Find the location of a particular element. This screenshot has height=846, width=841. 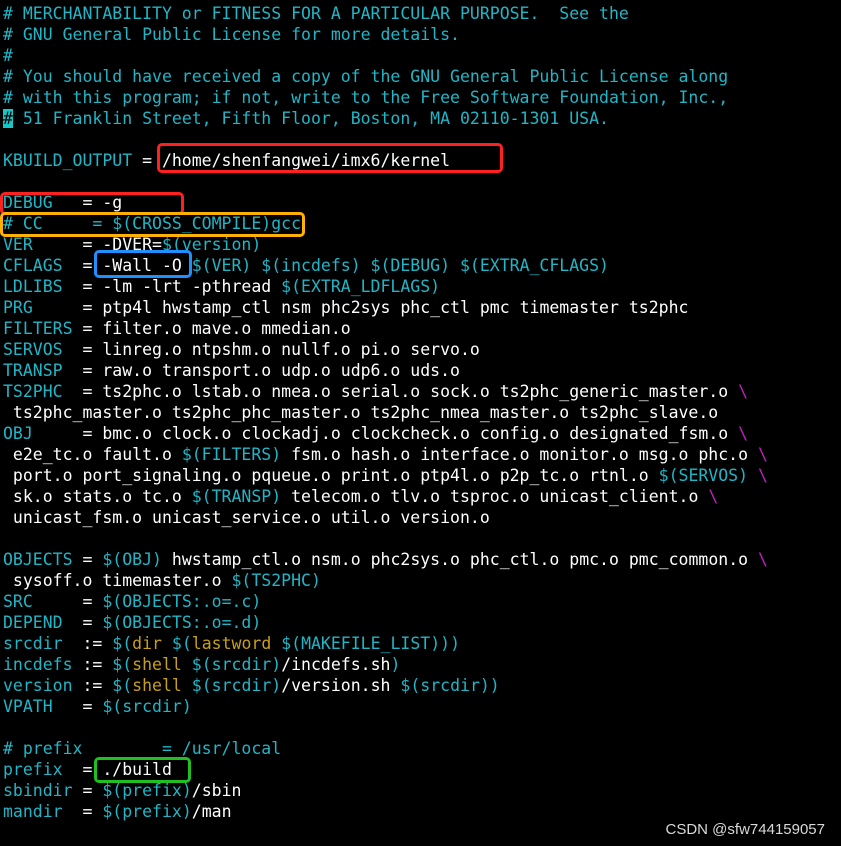

code-token: prefix is located at coordinates (33, 769).